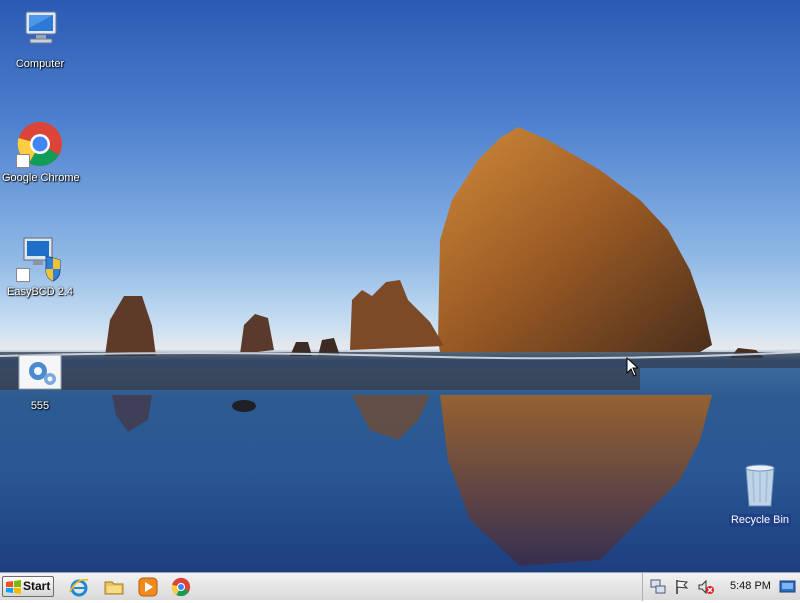 The width and height of the screenshot is (800, 603). I want to click on desktop-icon-easybcd: EasyBCD 2.4, so click(40, 267).